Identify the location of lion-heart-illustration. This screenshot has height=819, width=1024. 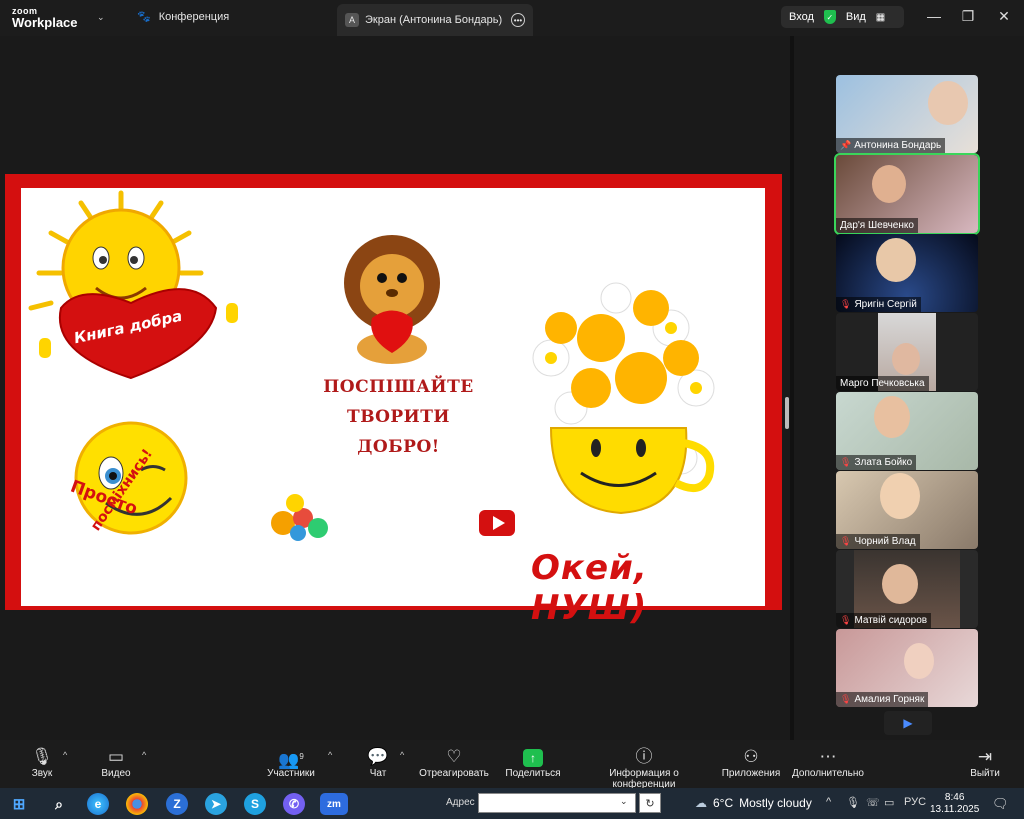
(392, 299).